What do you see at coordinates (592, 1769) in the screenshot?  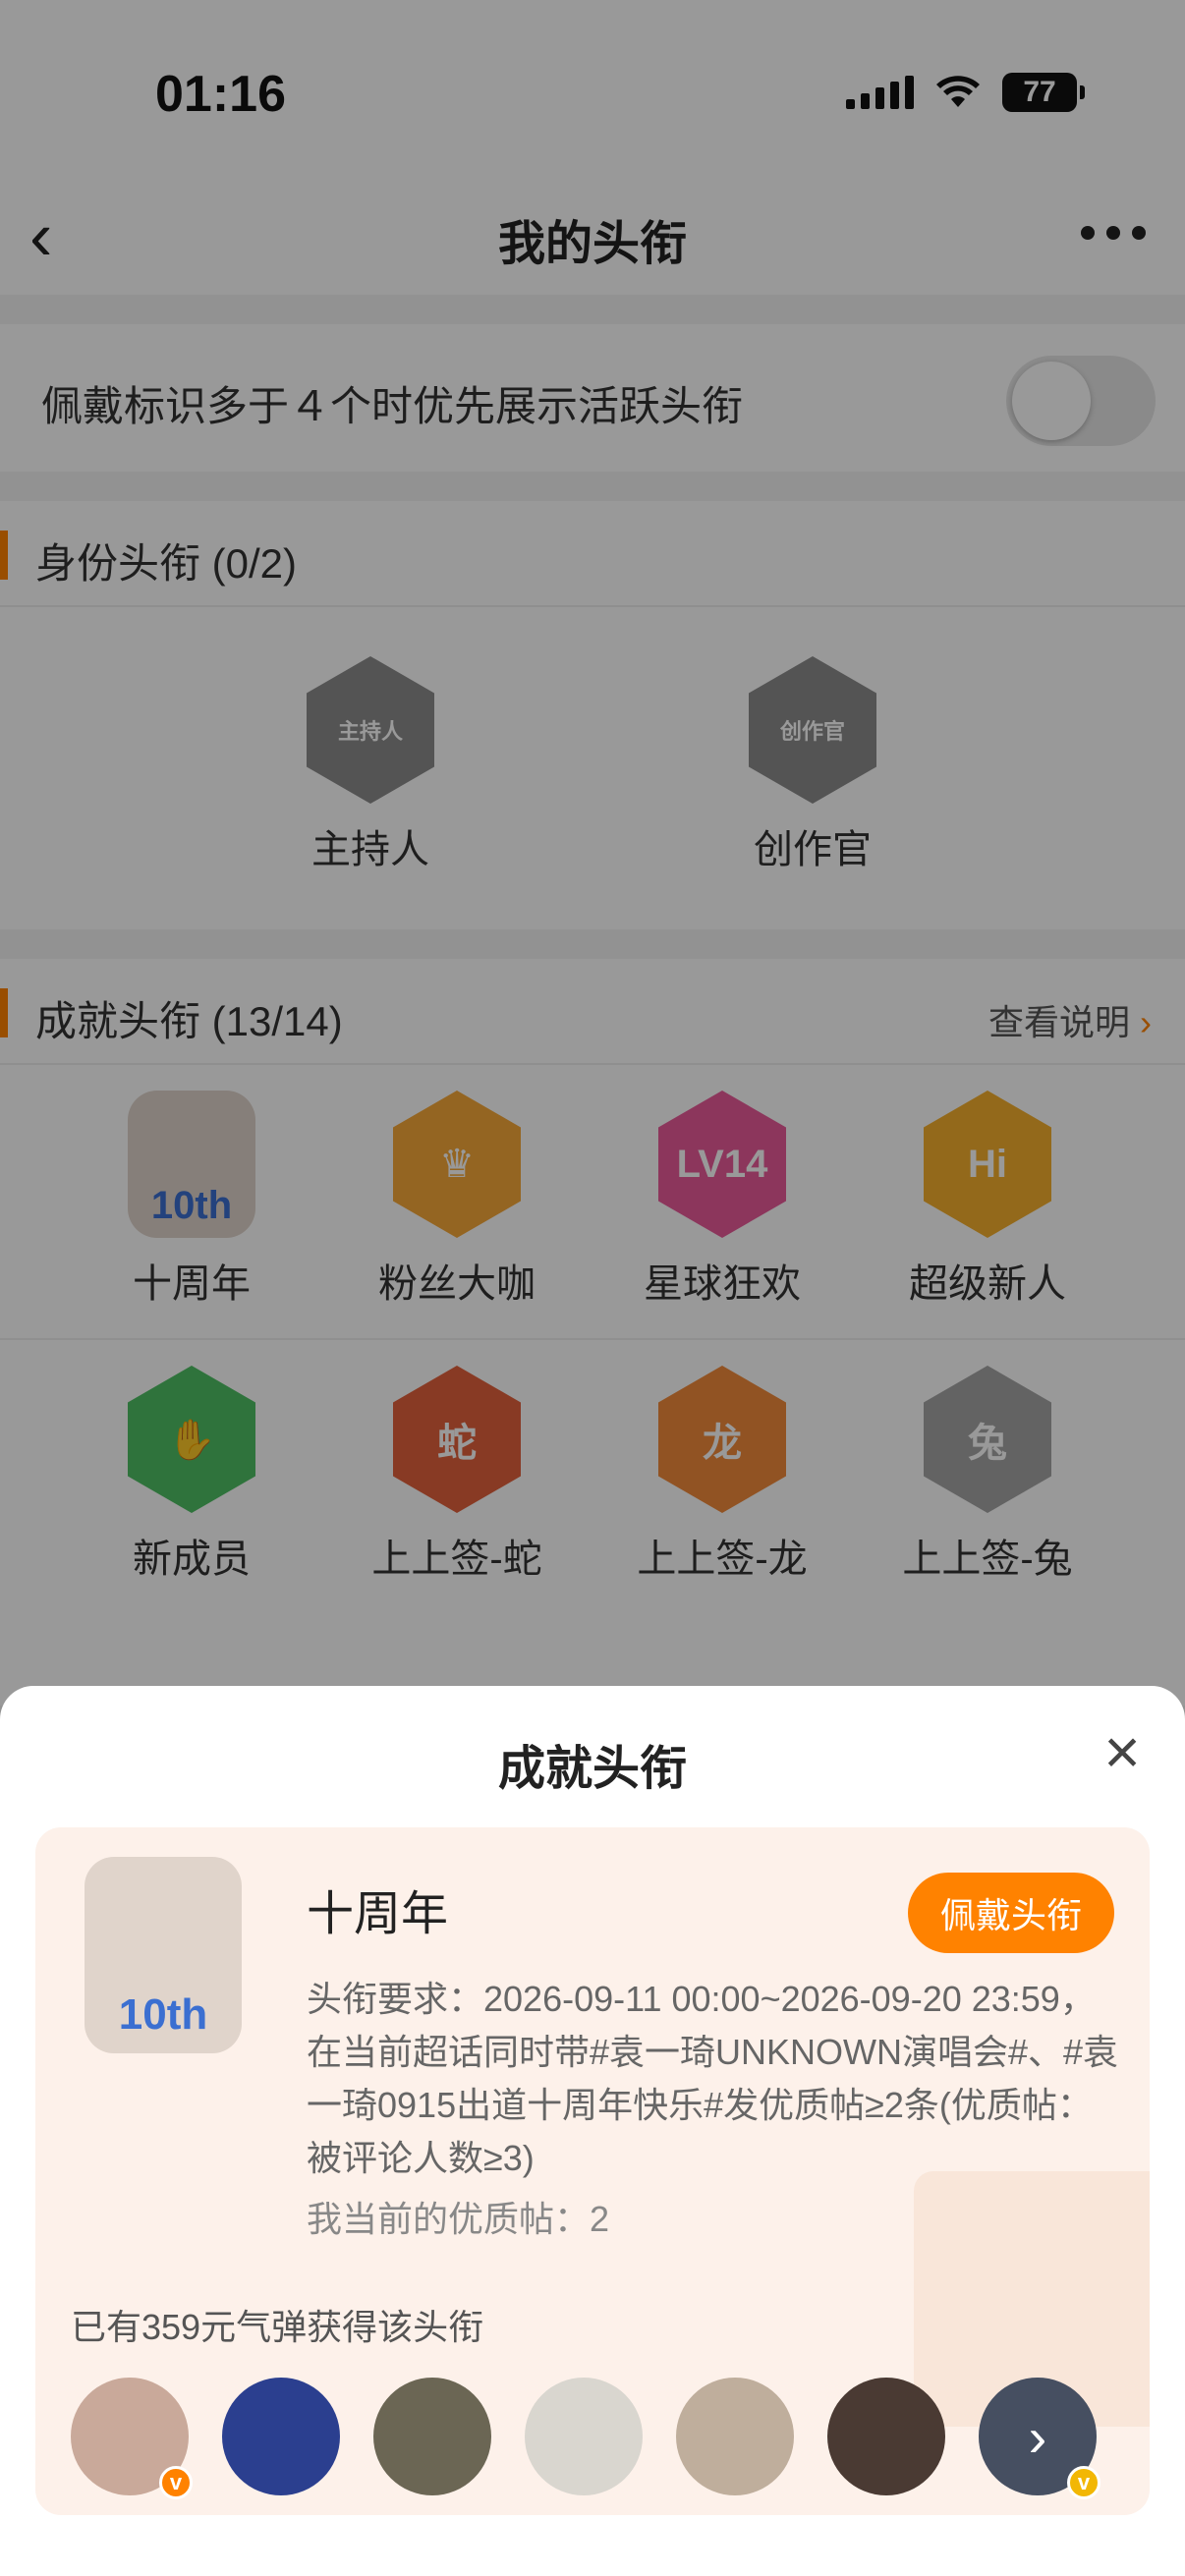 I see `sheet-title: 成就头衔` at bounding box center [592, 1769].